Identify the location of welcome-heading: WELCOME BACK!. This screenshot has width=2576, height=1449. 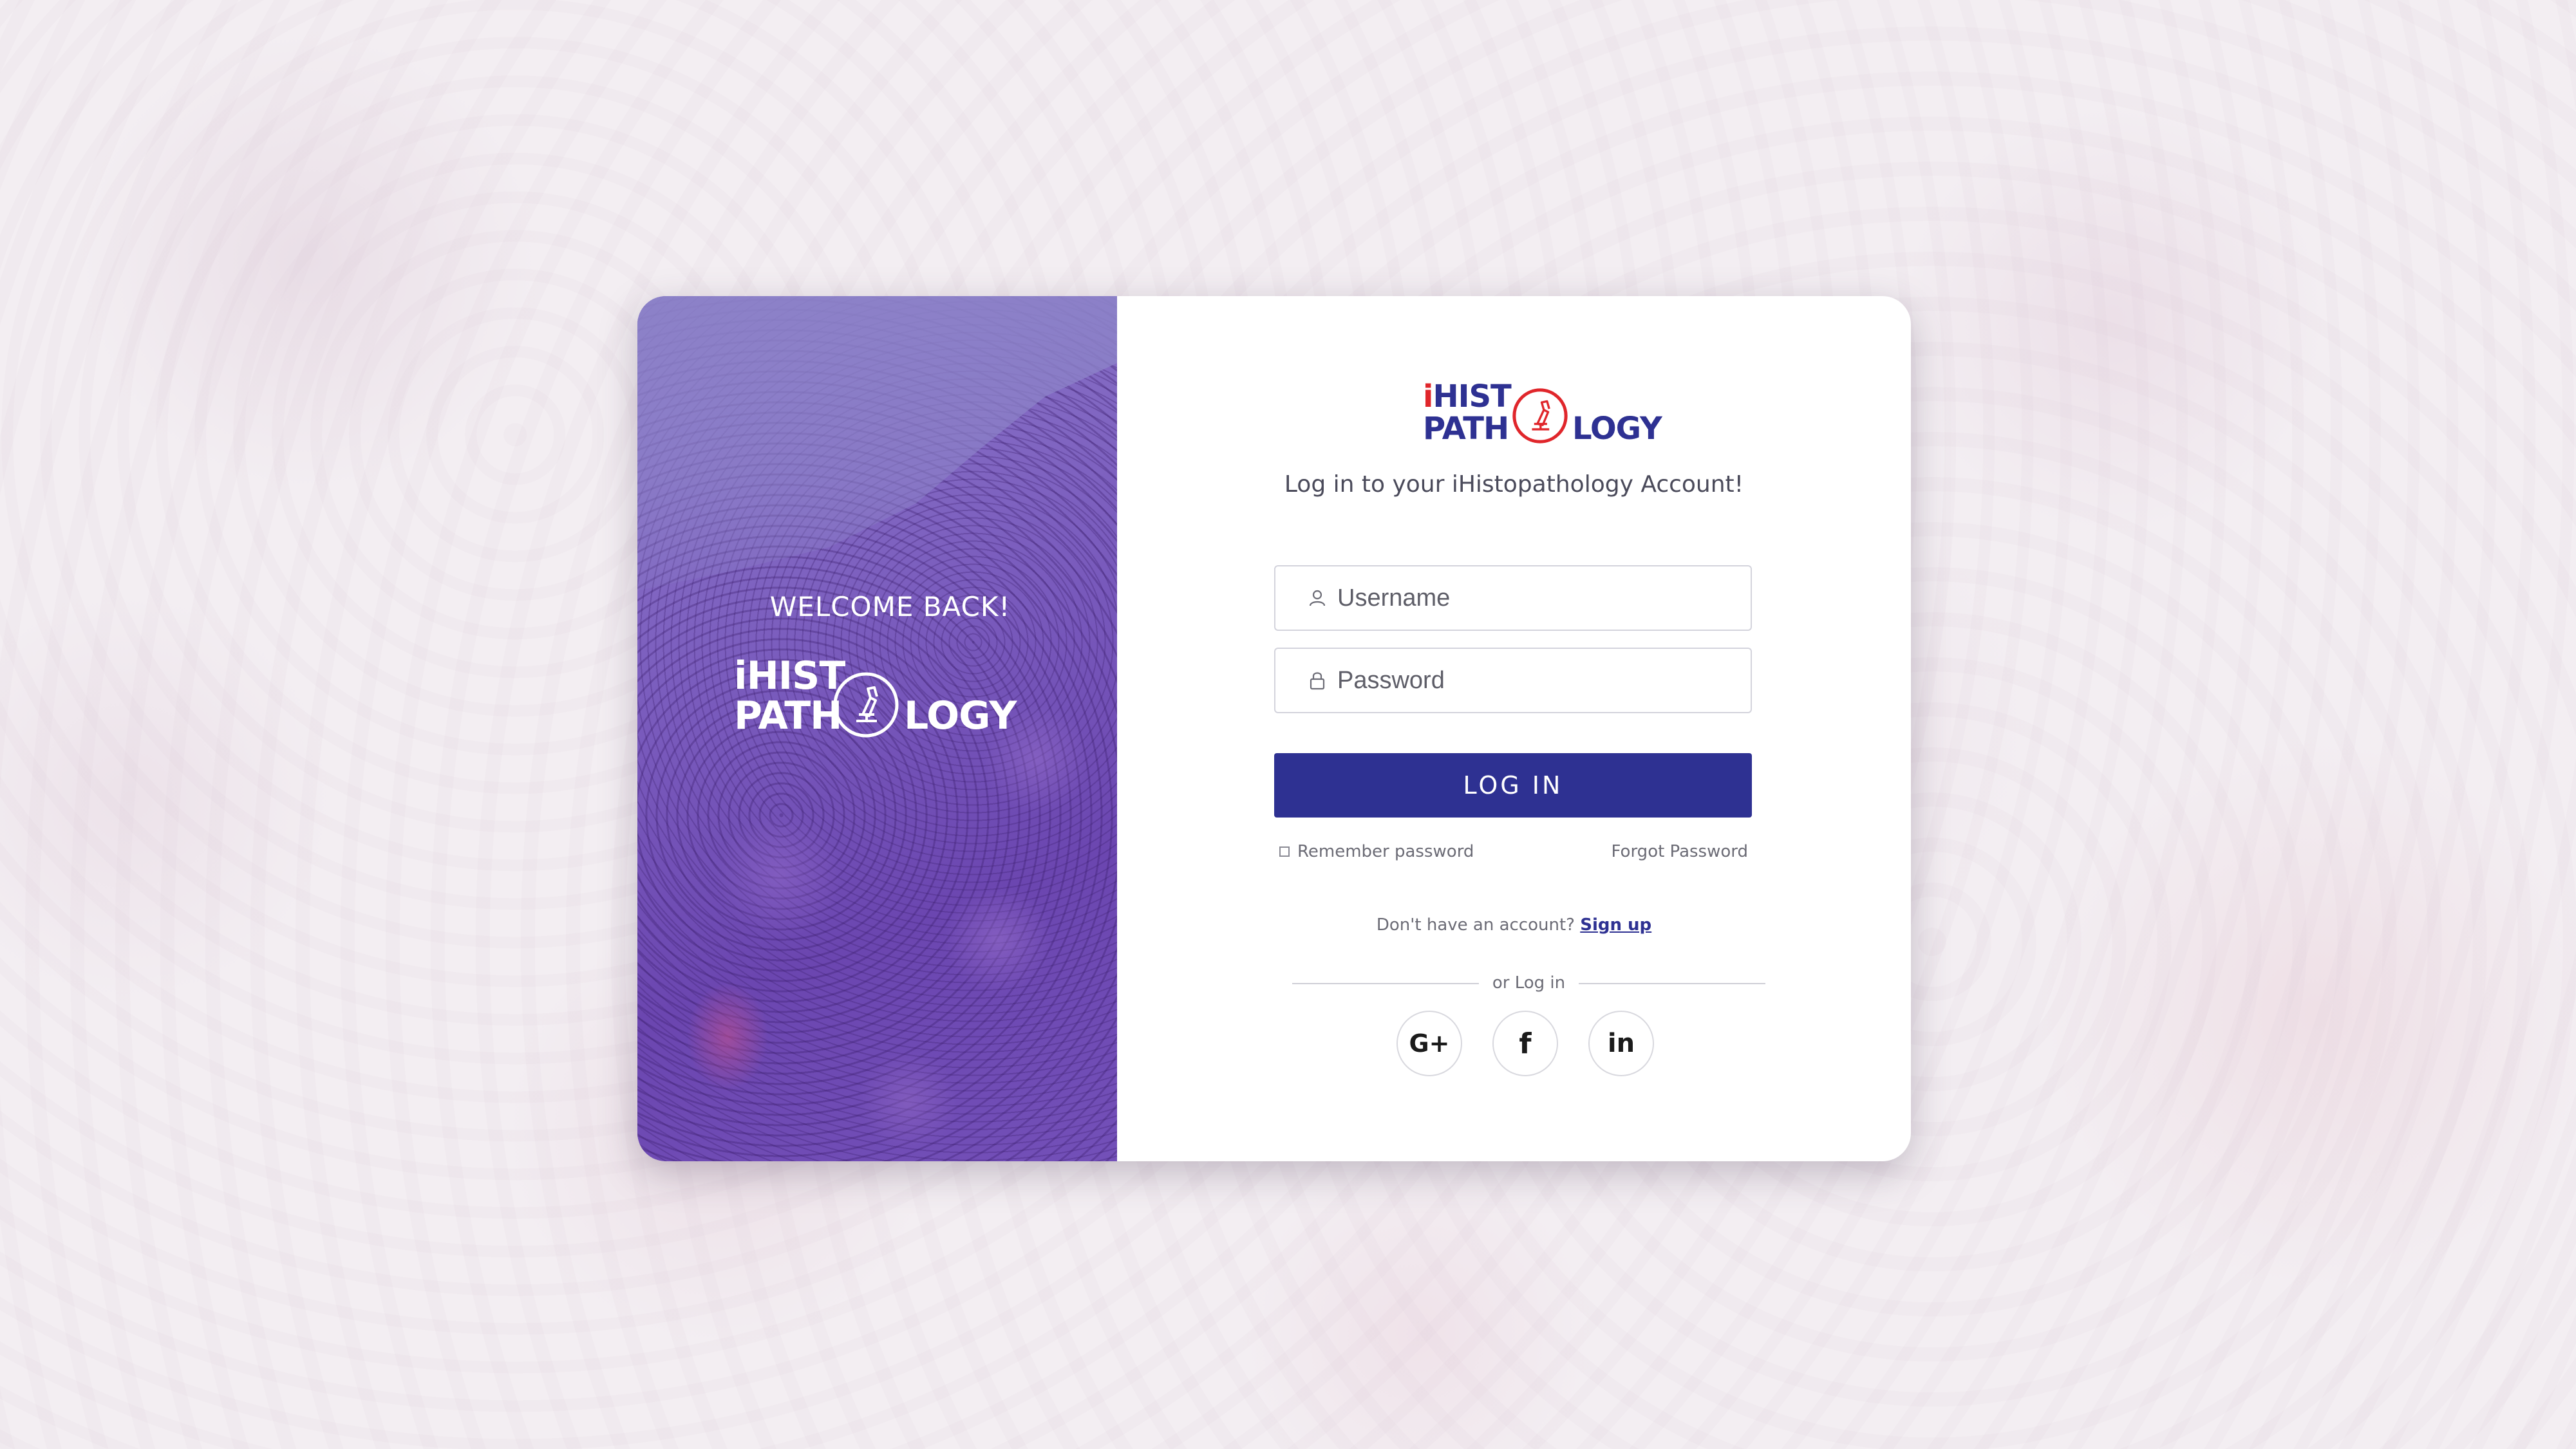
(890, 606).